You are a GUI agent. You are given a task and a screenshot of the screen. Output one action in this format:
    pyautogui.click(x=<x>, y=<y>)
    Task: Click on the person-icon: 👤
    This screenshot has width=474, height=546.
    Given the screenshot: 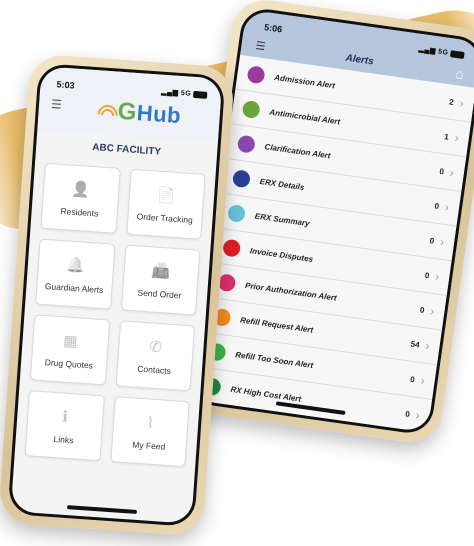 What is the action you would take?
    pyautogui.click(x=81, y=189)
    